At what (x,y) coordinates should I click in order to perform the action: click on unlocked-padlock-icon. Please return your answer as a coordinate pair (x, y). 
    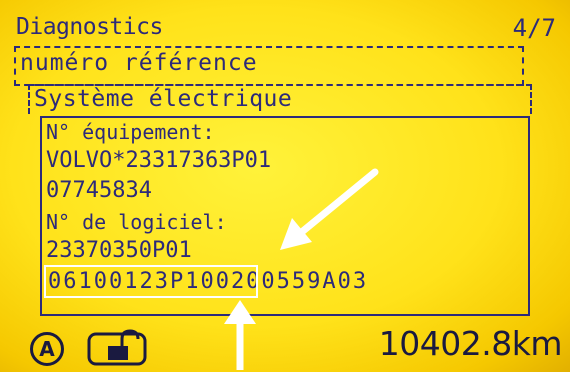
    Looking at the image, I should click on (117, 347).